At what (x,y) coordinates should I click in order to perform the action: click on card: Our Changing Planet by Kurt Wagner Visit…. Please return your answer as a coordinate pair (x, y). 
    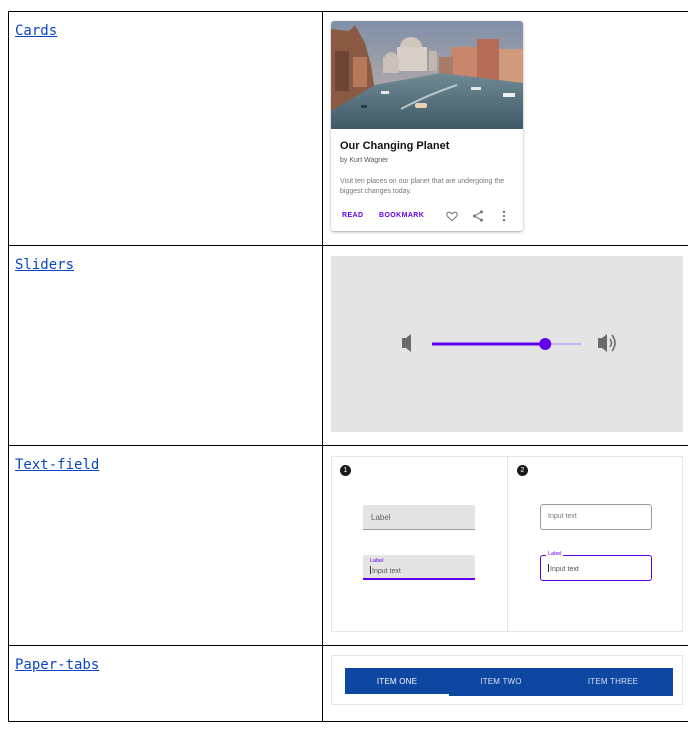
    Looking at the image, I should click on (427, 126).